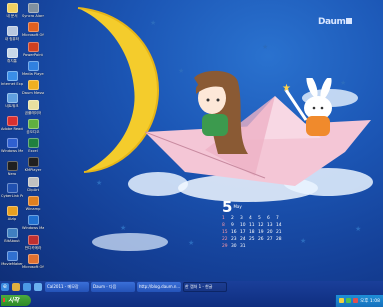 The height and width of the screenshot is (307, 383). What do you see at coordinates (286, 88) in the screenshot?
I see `star-wand-decoration: ★` at bounding box center [286, 88].